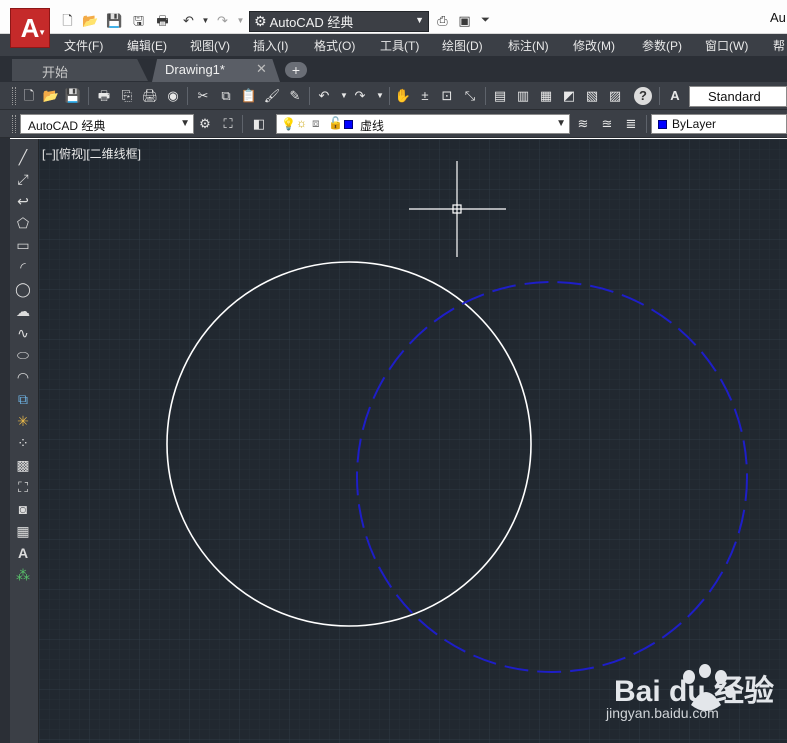 The height and width of the screenshot is (743, 787). Describe the element at coordinates (150, 96) in the screenshot. I see `publish-icon: 🖨` at that location.